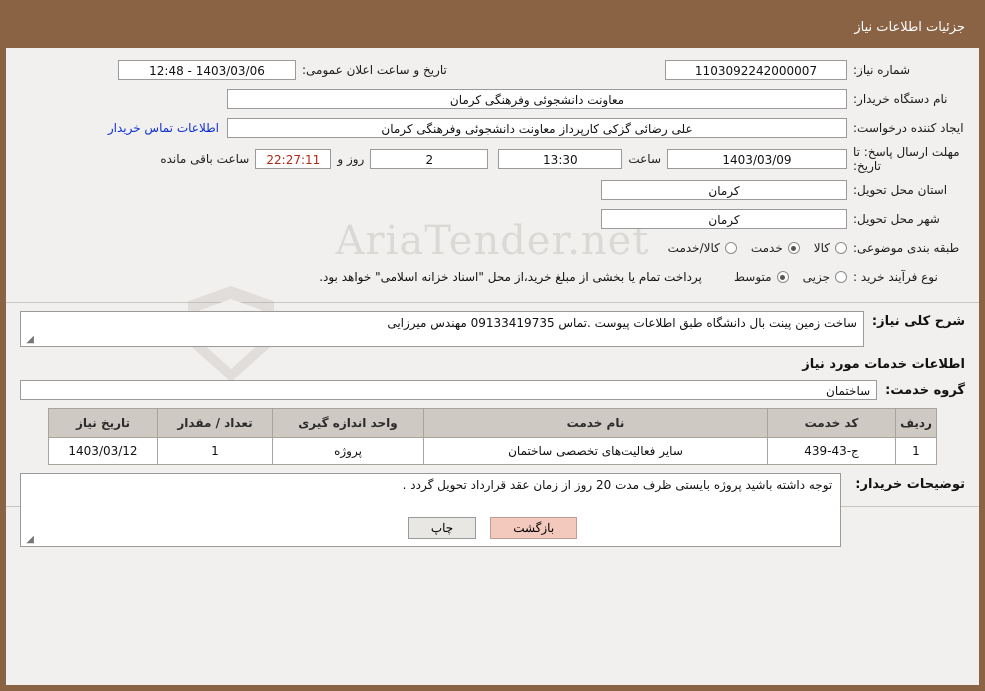  Describe the element at coordinates (895, 277) in the screenshot. I see `process-label: نوع فرآیند خرید :` at that location.